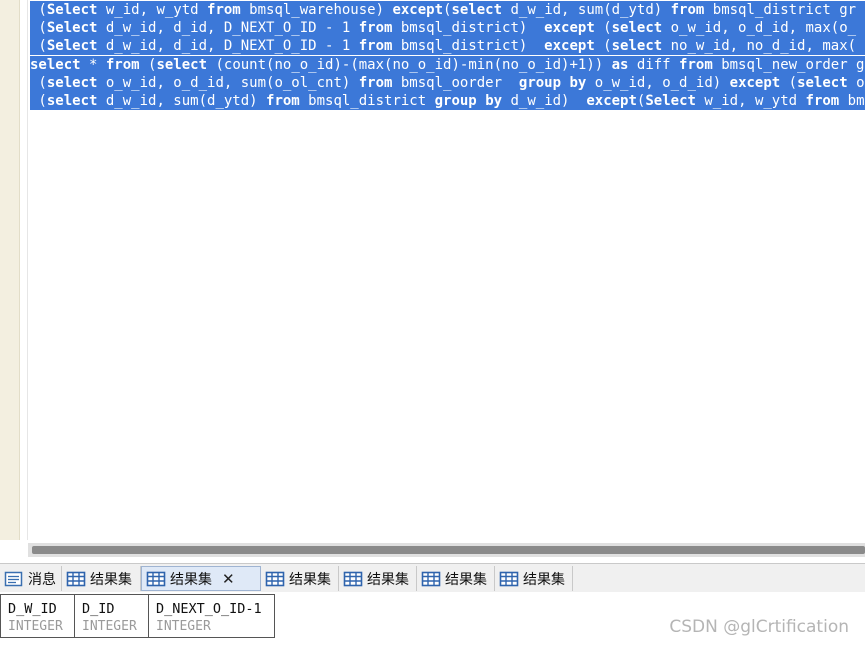 This screenshot has width=865, height=646. I want to click on tab-result-set-4: 结果集, so click(378, 578).